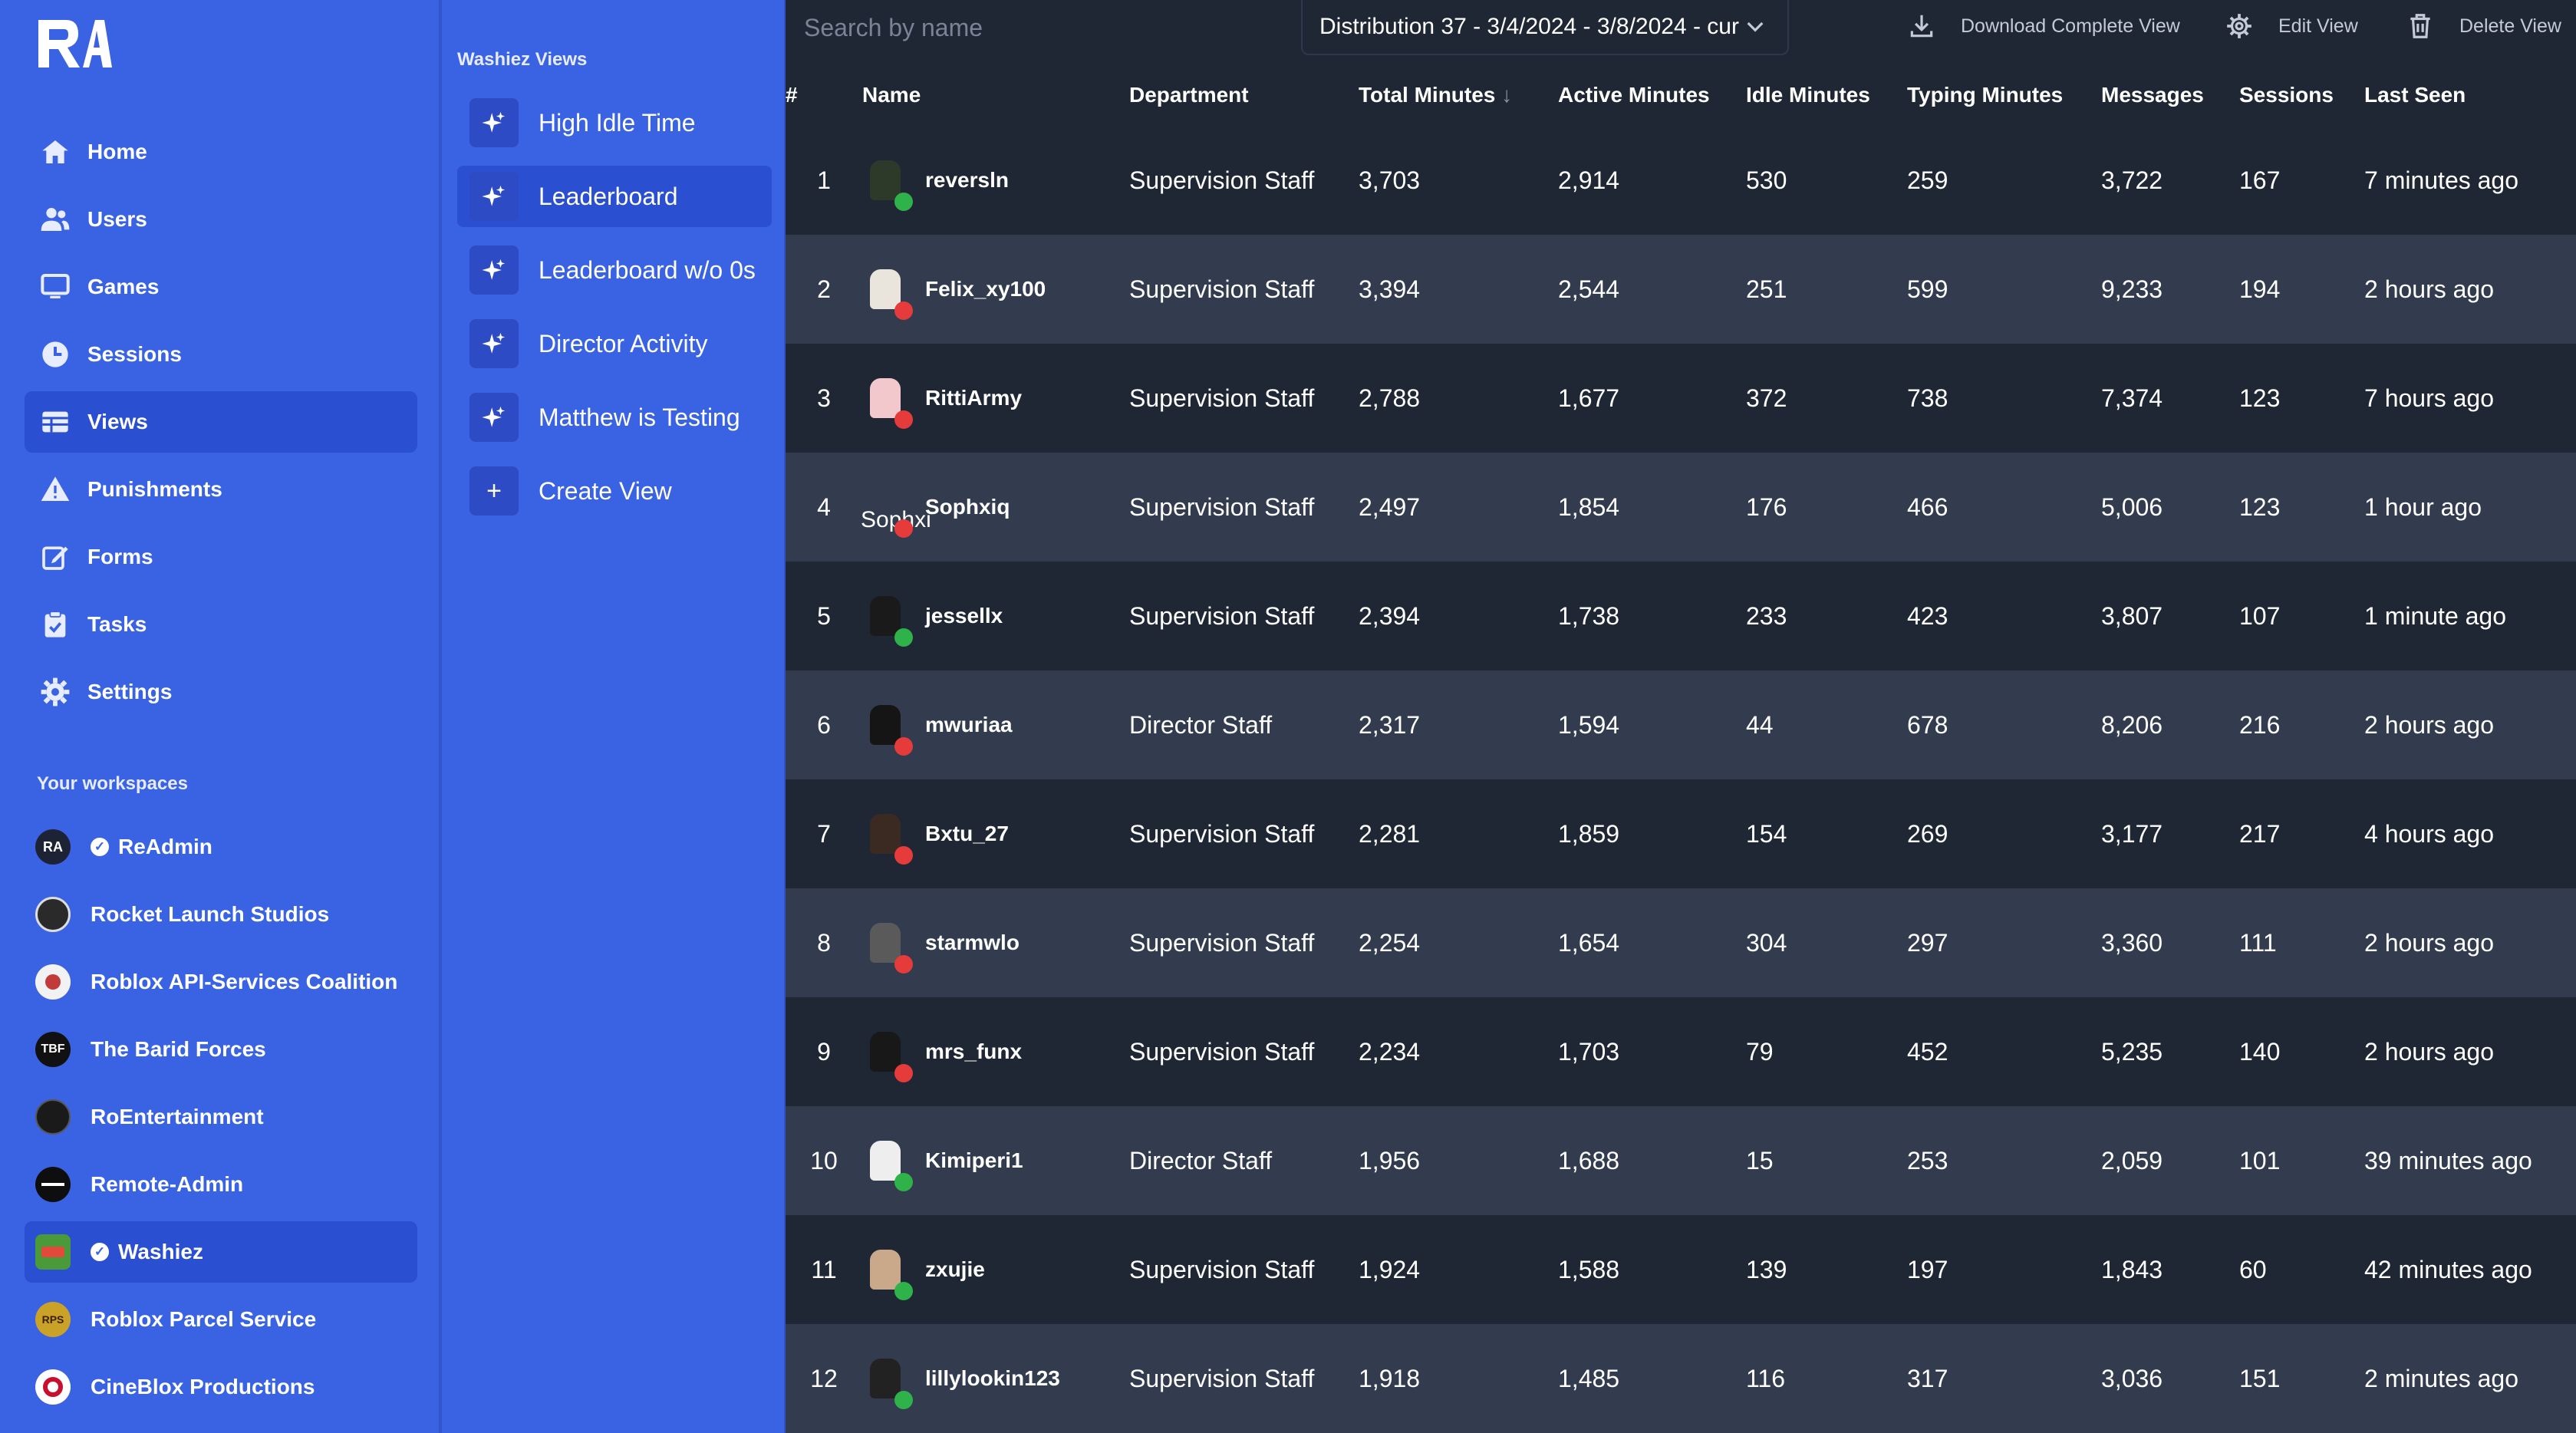  Describe the element at coordinates (995, 184) in the screenshot. I see `user-cell: reversln` at that location.